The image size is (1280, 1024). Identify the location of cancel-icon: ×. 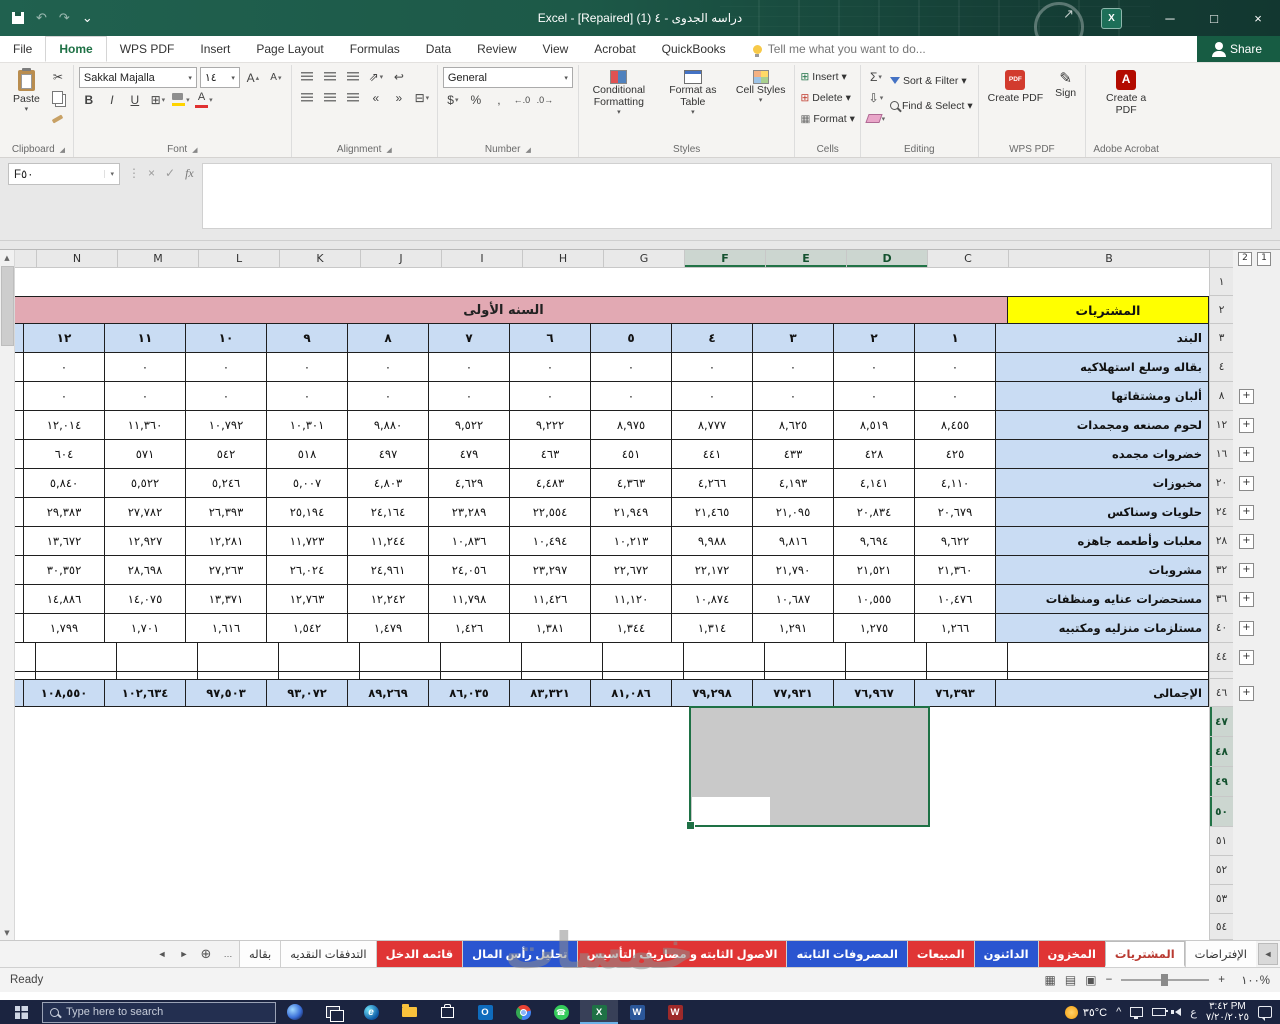
(151, 173).